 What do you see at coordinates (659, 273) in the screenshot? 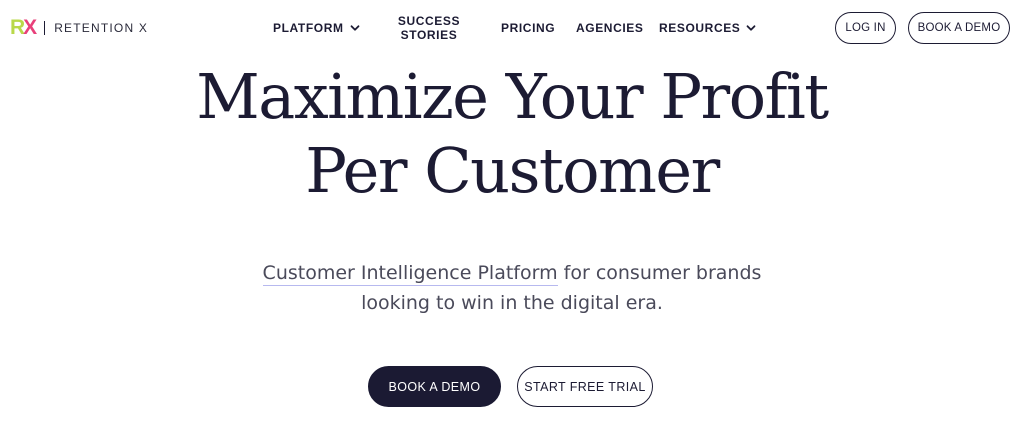
I see `hero-subtitle-text: for consumer brands` at bounding box center [659, 273].